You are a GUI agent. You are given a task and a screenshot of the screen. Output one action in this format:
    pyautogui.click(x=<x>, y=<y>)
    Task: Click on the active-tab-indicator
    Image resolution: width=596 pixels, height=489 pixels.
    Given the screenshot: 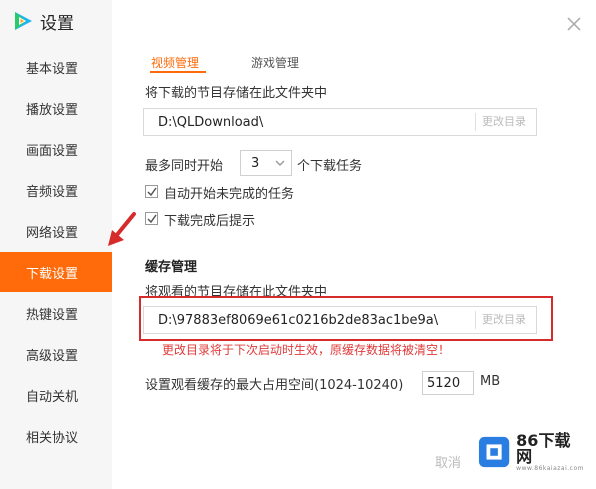 What is the action you would take?
    pyautogui.click(x=178, y=72)
    